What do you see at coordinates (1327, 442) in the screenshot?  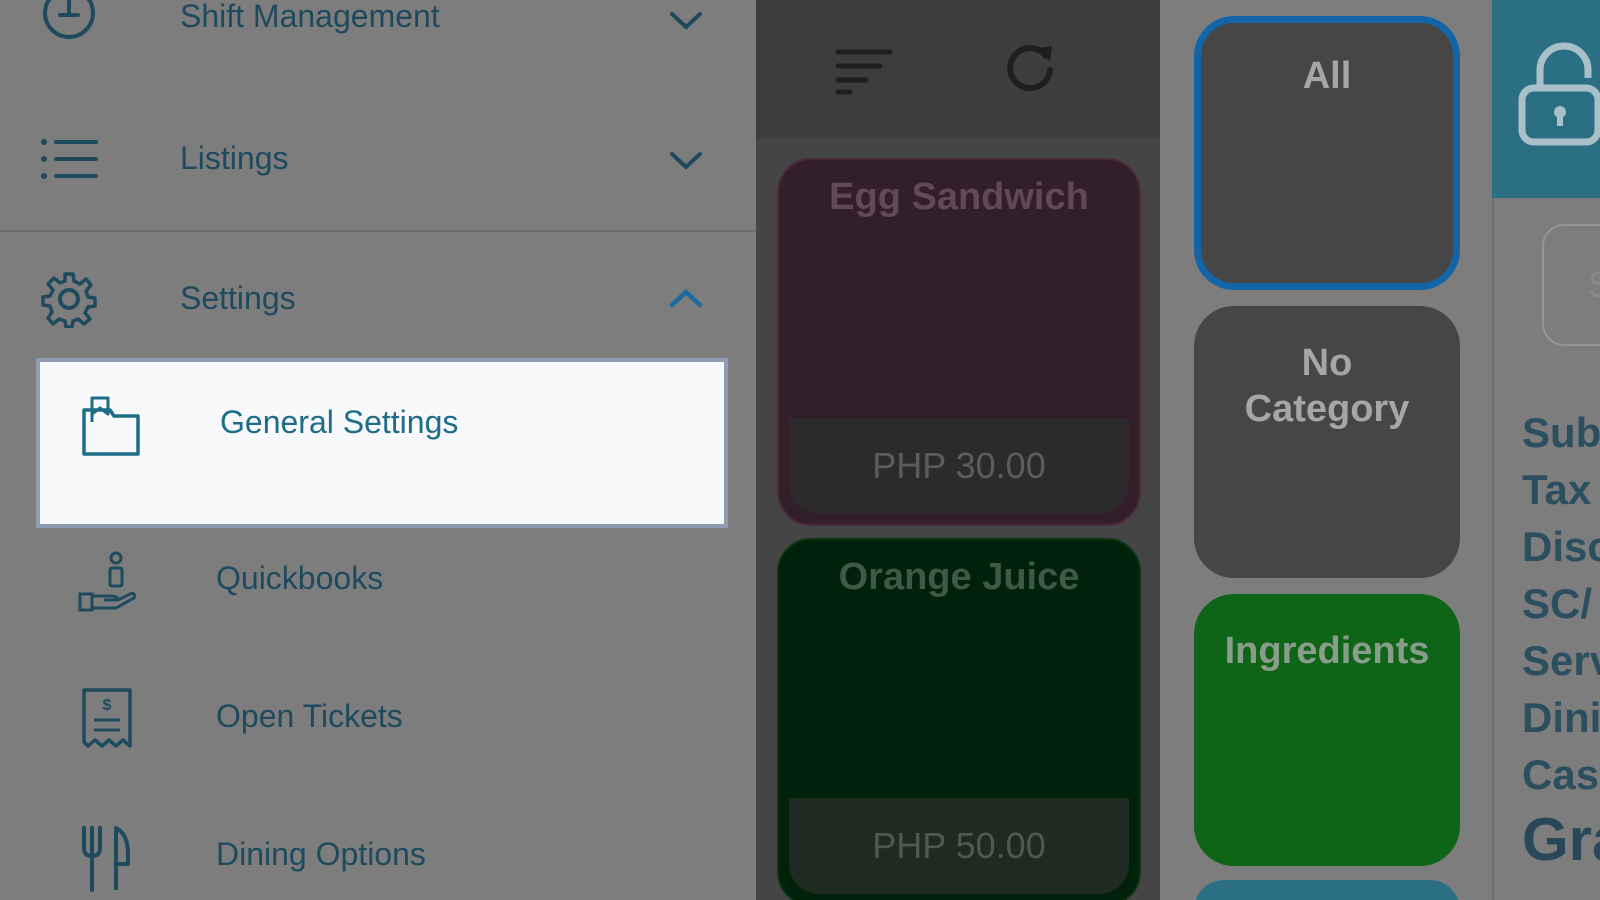 I see `category-no-category: No Category` at bounding box center [1327, 442].